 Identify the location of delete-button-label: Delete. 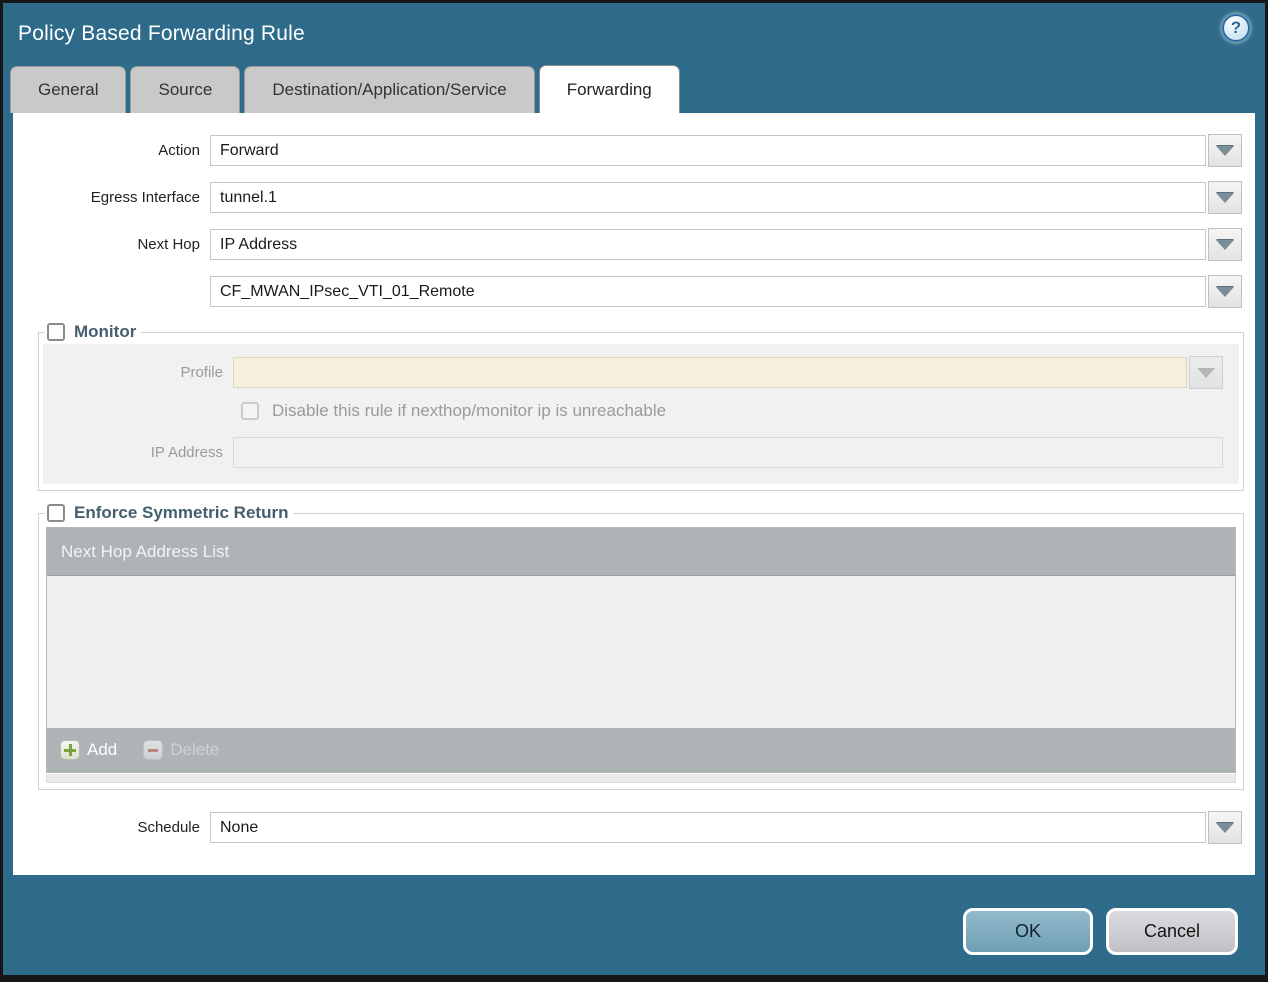
(195, 749).